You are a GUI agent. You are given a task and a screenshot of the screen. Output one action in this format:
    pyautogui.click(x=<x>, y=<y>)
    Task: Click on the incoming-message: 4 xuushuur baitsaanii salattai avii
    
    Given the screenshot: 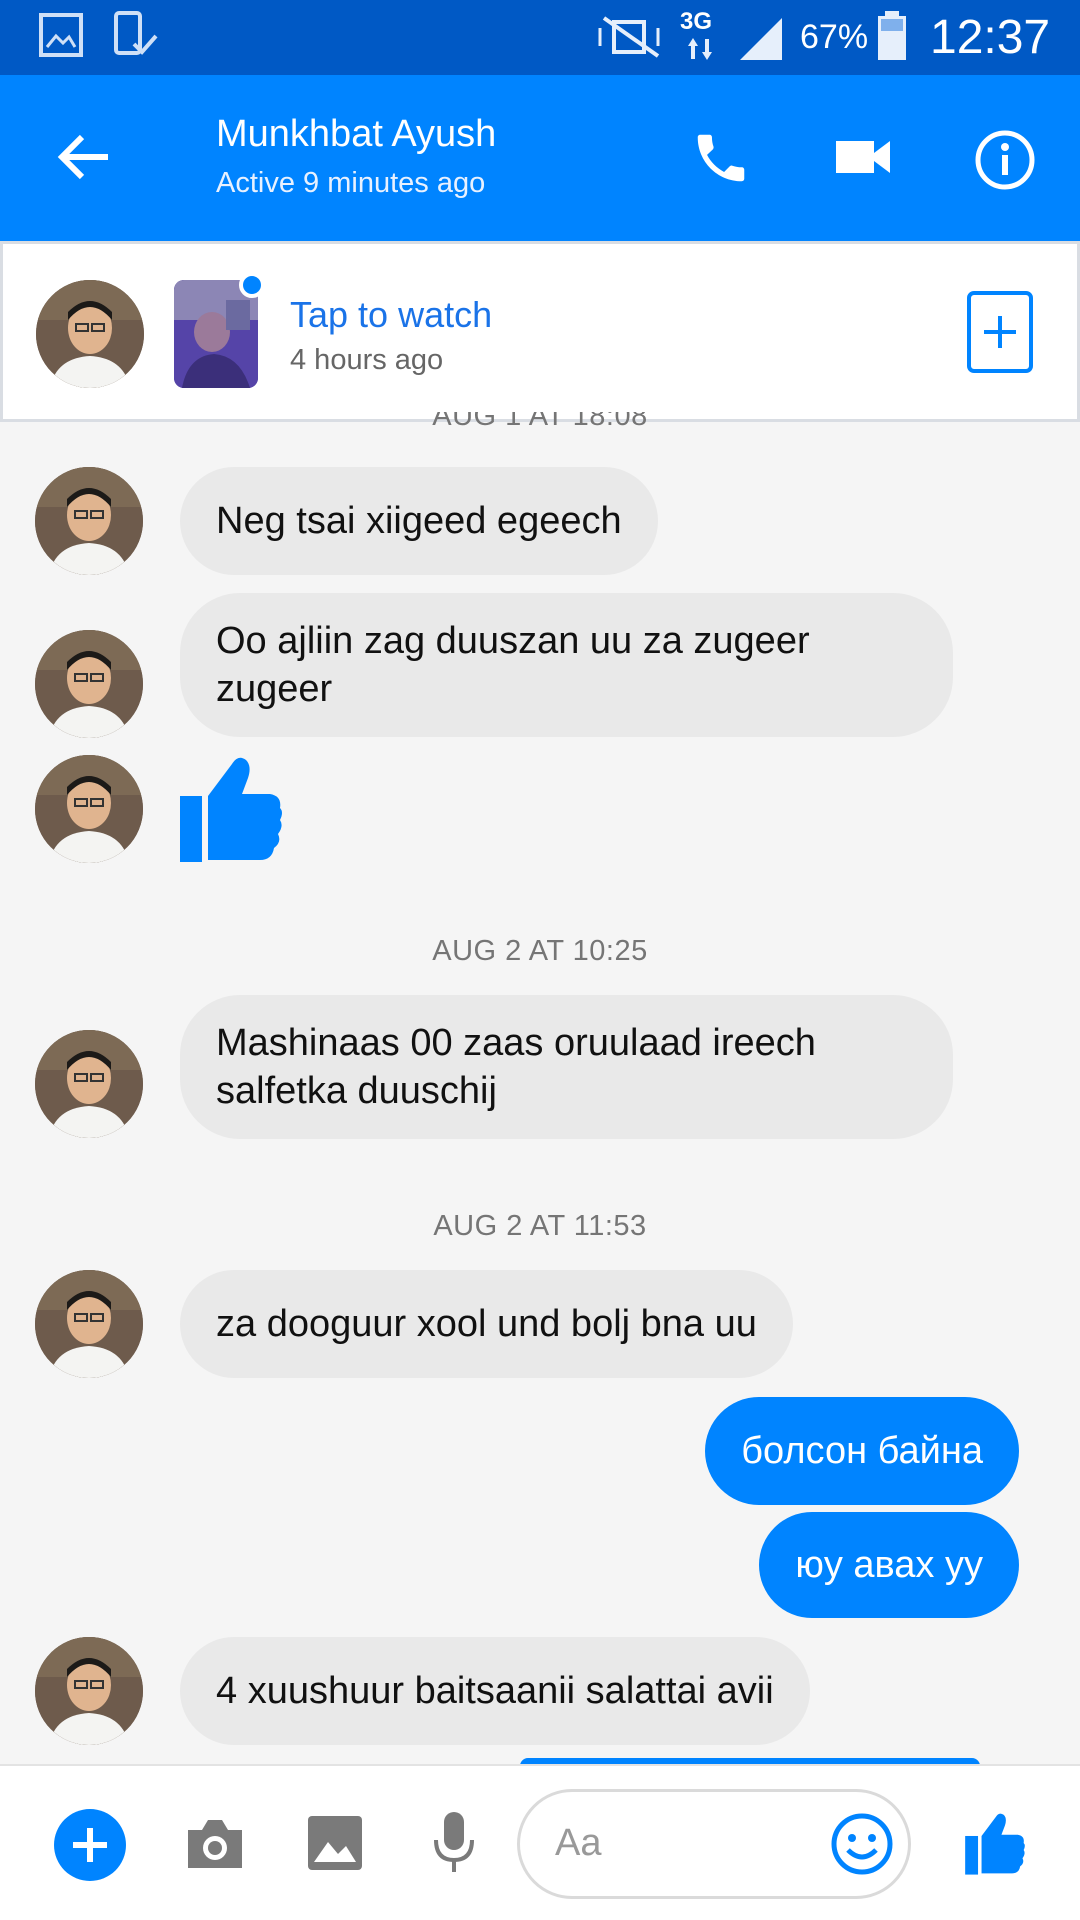 What is the action you would take?
    pyautogui.click(x=495, y=1691)
    